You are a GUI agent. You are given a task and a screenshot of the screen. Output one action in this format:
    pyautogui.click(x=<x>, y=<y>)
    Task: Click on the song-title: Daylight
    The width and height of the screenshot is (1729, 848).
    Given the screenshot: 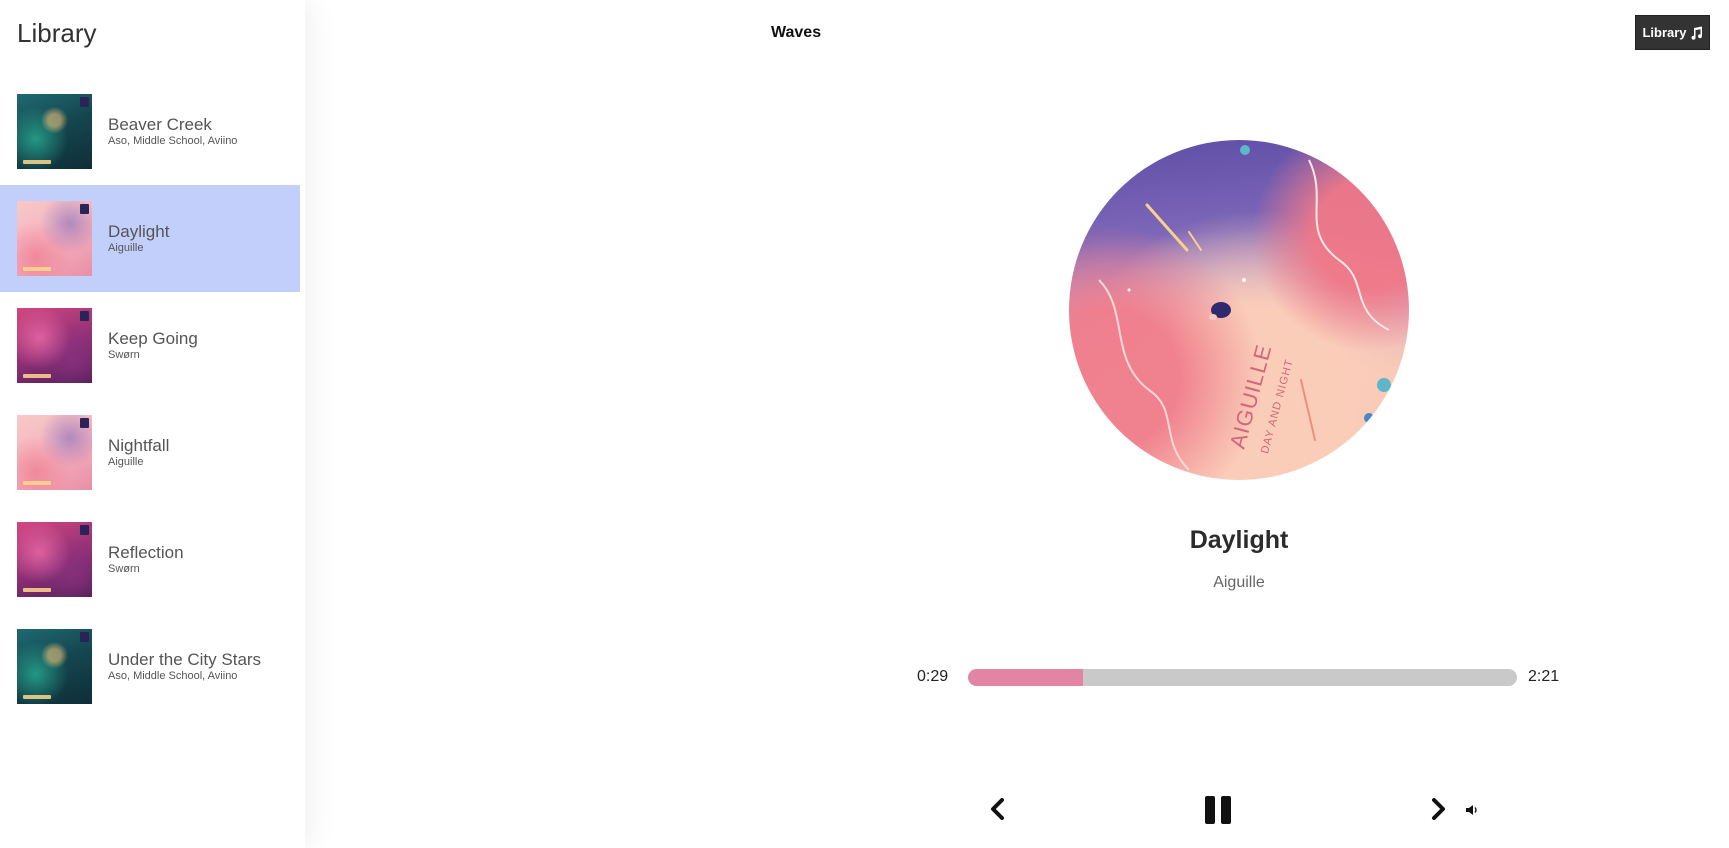 What is the action you would take?
    pyautogui.click(x=139, y=231)
    